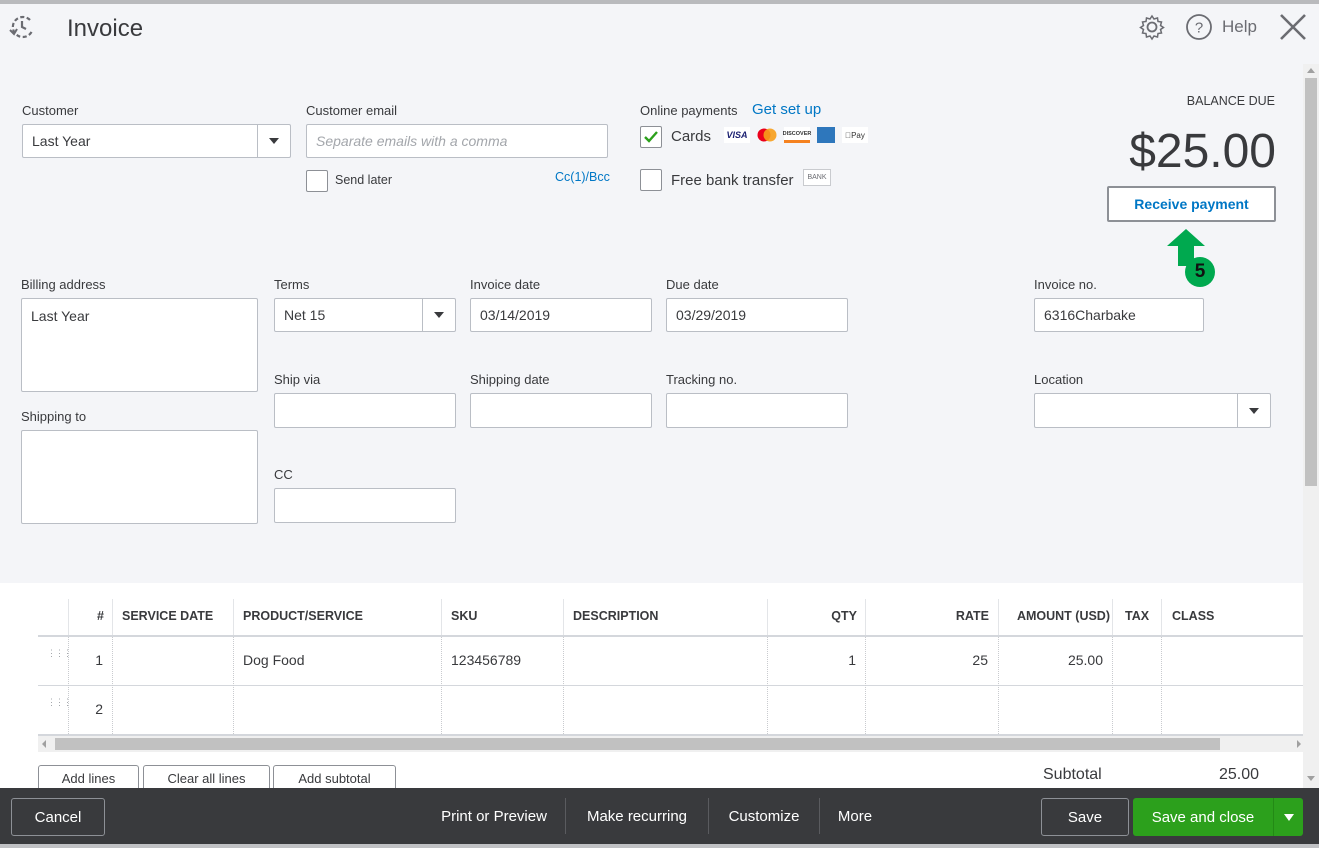  Describe the element at coordinates (1293, 29) in the screenshot. I see `close-icon` at that location.